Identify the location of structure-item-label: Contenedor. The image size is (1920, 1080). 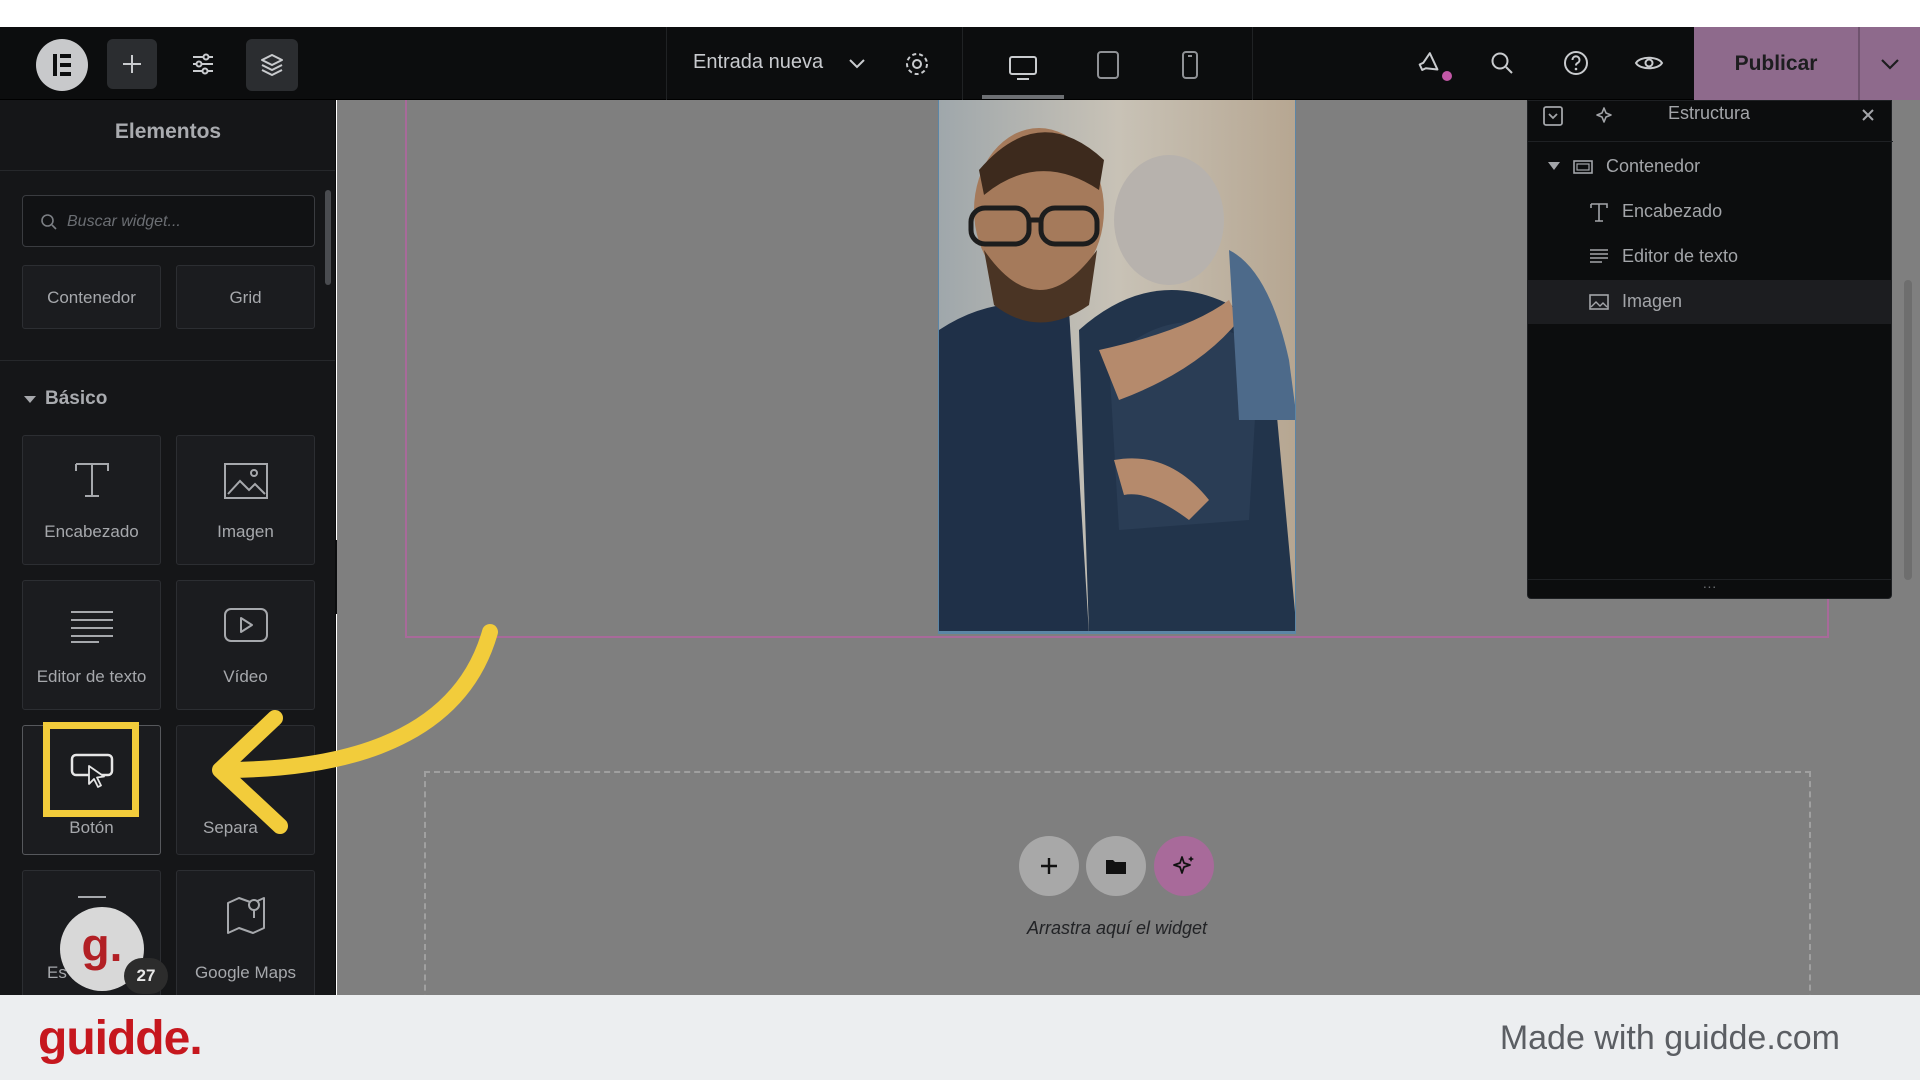
(1653, 166).